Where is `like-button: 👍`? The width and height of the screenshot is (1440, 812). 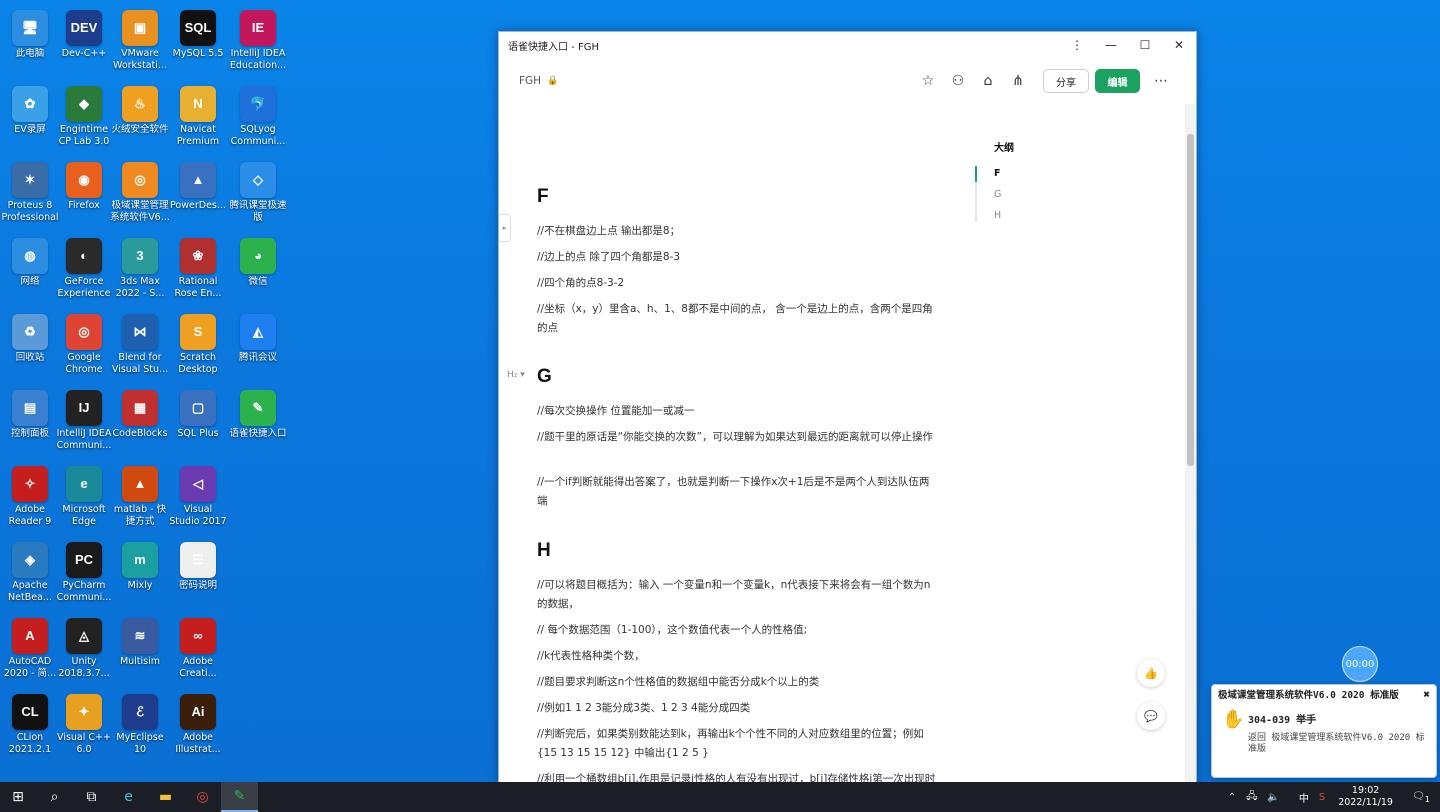
like-button: 👍 is located at coordinates (1151, 673).